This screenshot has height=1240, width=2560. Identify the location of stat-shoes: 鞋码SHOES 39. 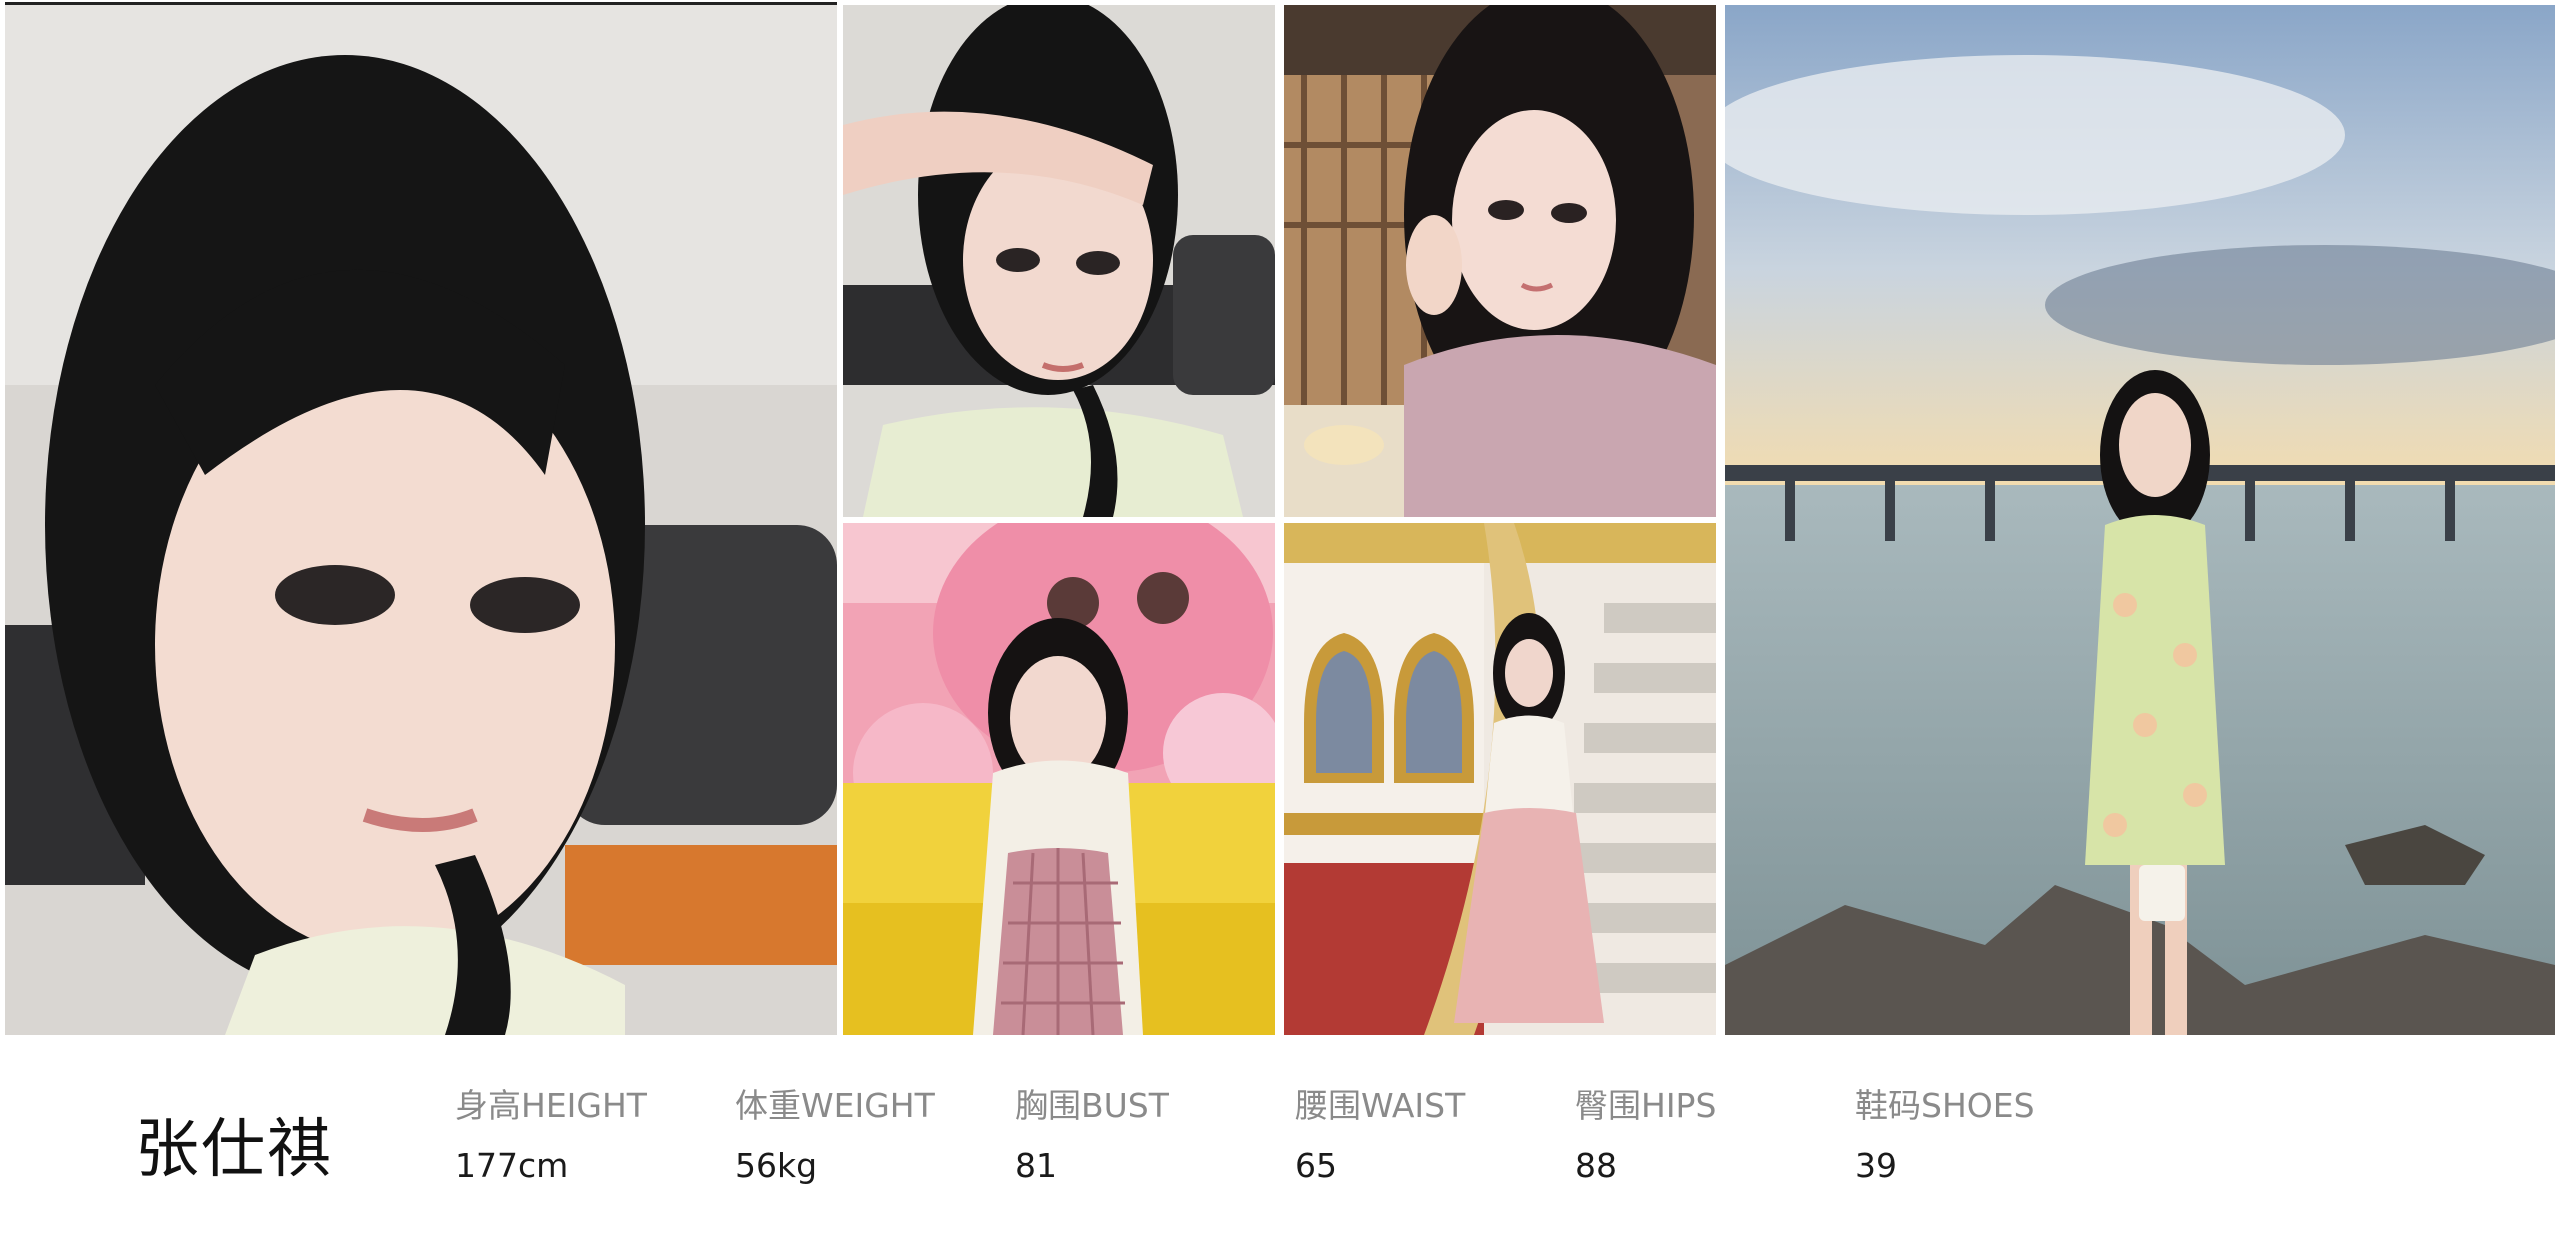
(1945, 1136).